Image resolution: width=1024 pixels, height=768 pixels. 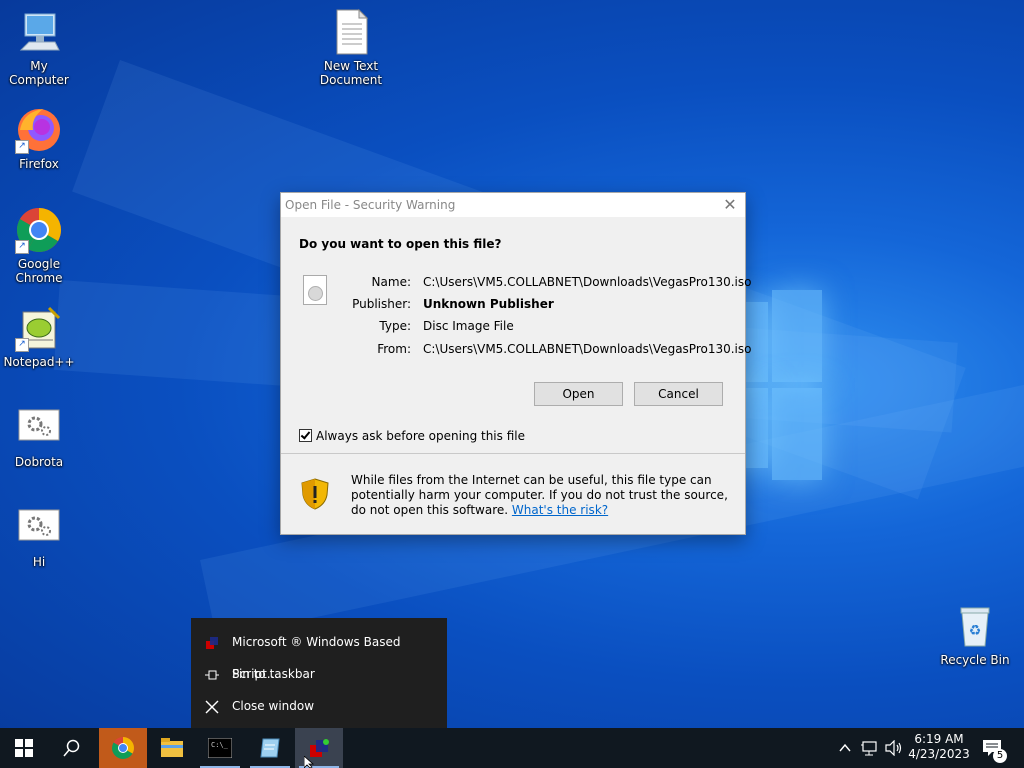 What do you see at coordinates (939, 739) in the screenshot?
I see `clock-time: 6:19 AM` at bounding box center [939, 739].